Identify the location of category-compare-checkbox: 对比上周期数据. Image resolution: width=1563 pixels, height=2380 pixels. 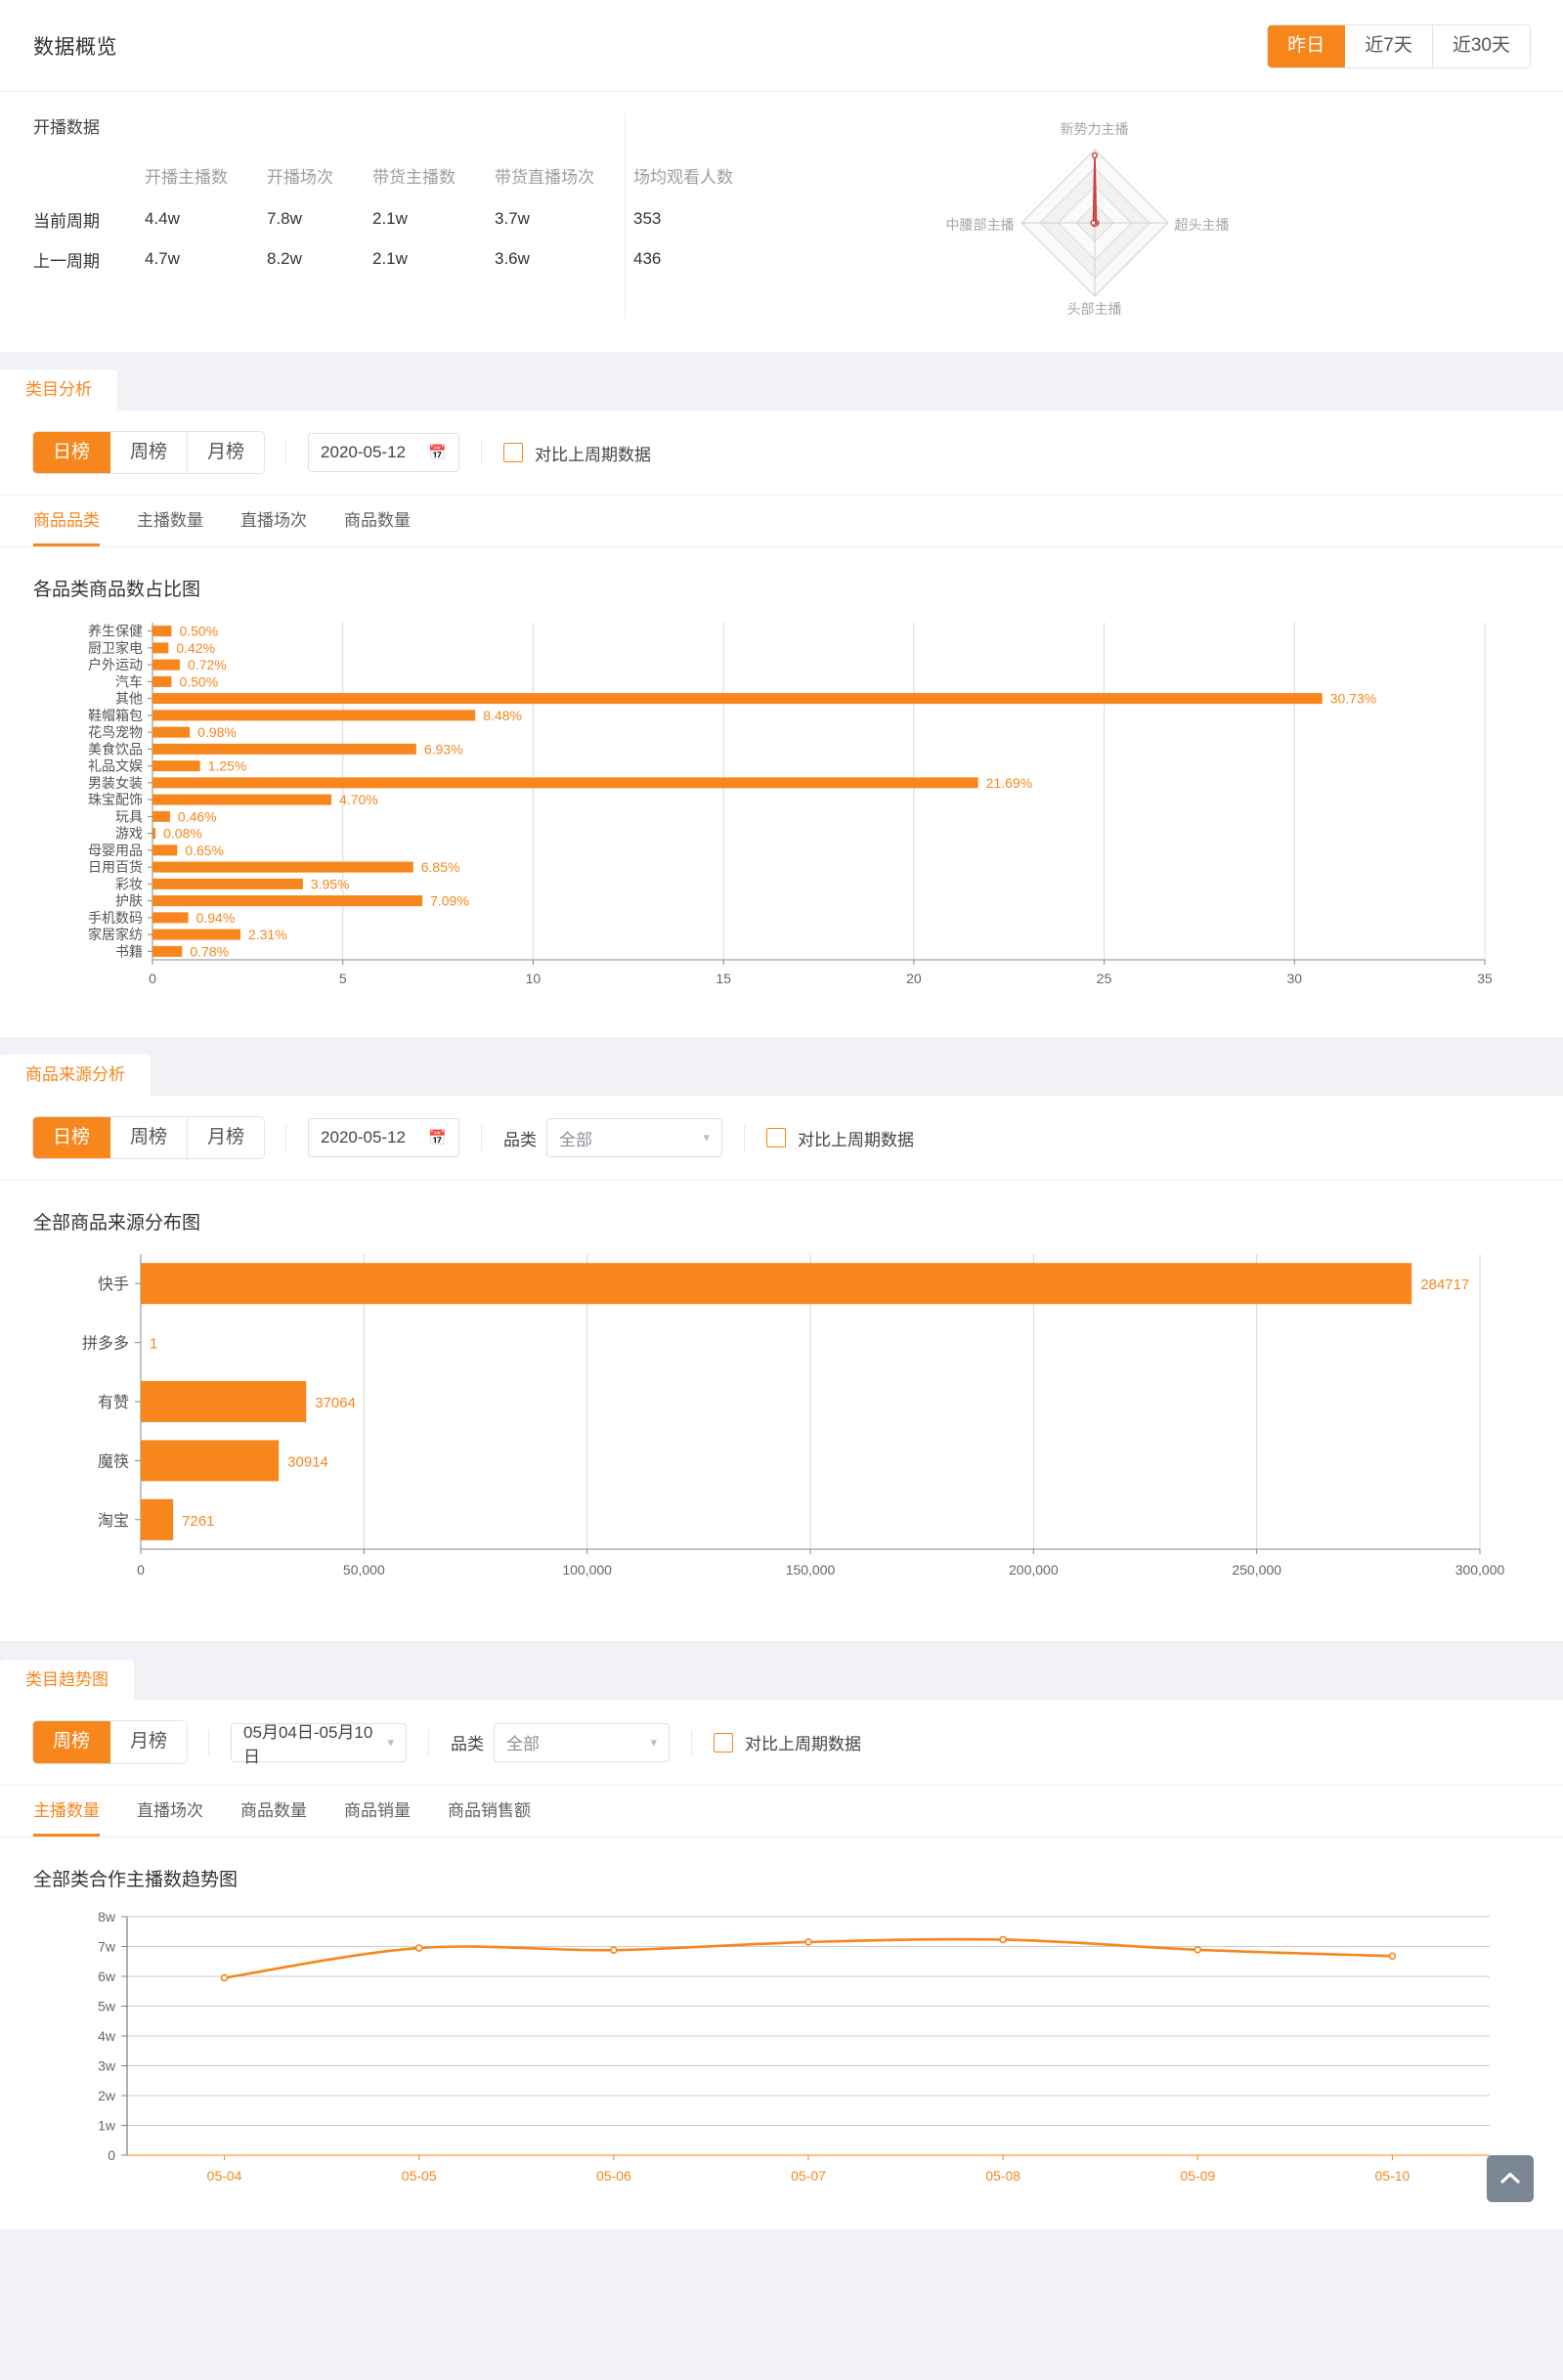
(577, 453).